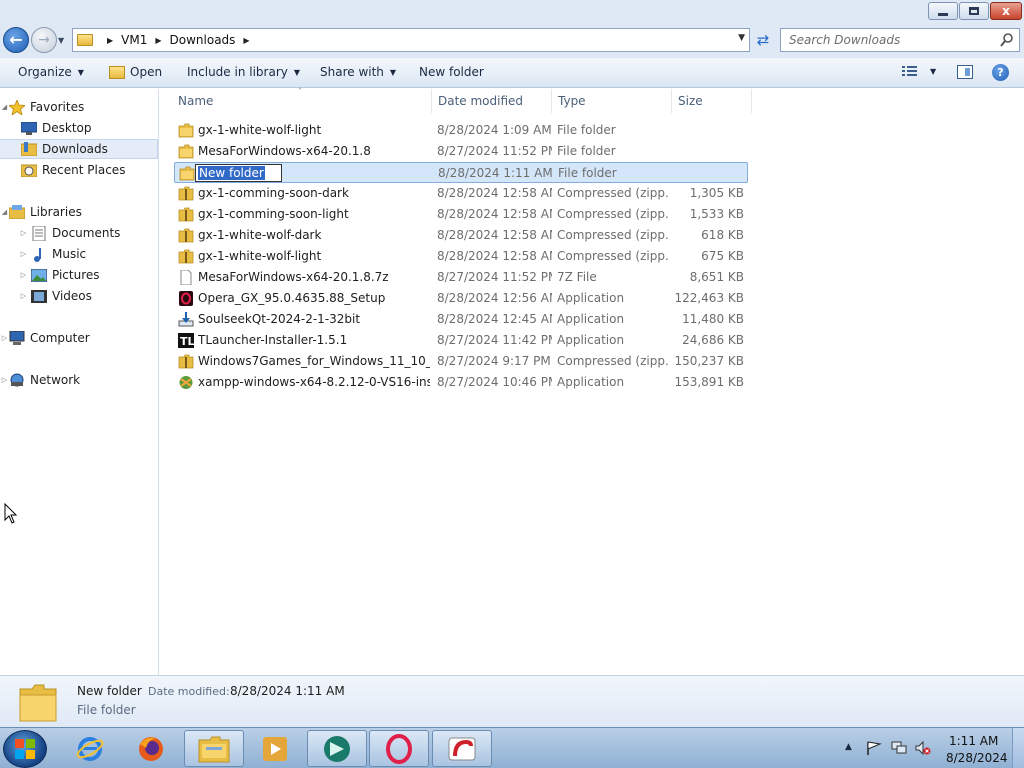  Describe the element at coordinates (293, 277) in the screenshot. I see `file-name: MesaForWindows-x64-20.1.8.7z` at that location.